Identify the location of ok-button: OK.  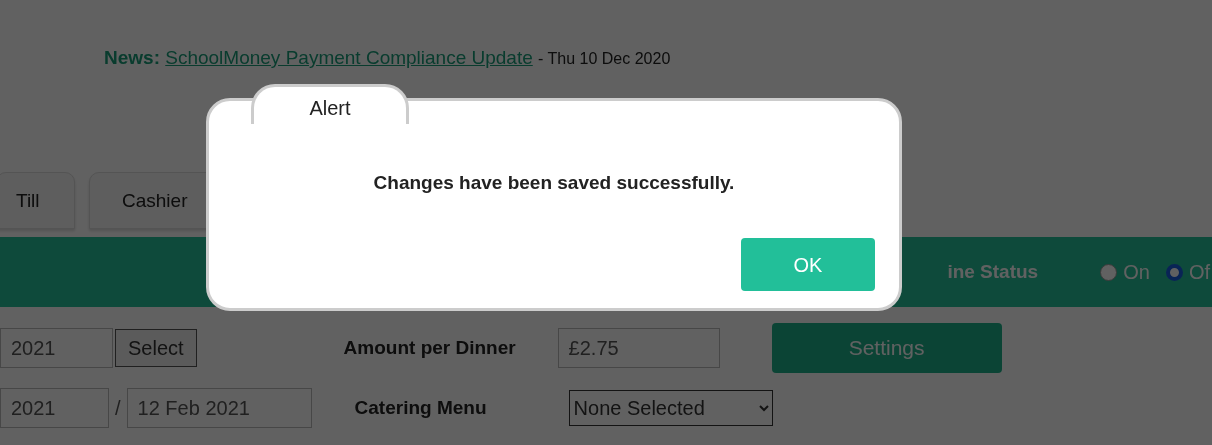
(808, 264).